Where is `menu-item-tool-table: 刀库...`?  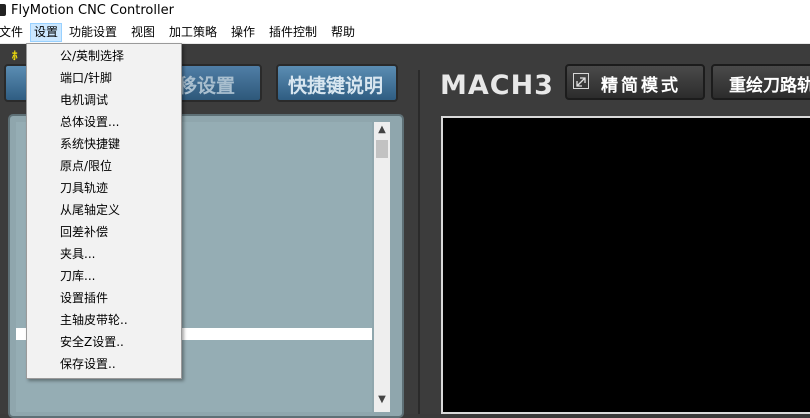 menu-item-tool-table: 刀库... is located at coordinates (77, 276).